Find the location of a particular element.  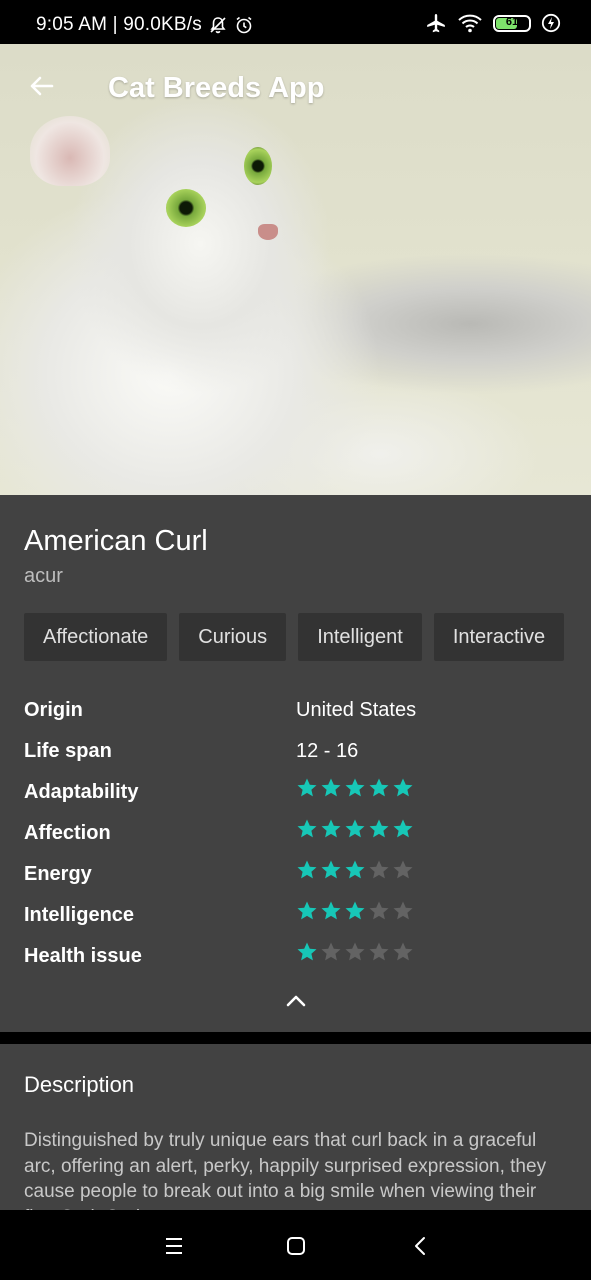

status-right: 61 is located at coordinates (493, 23).